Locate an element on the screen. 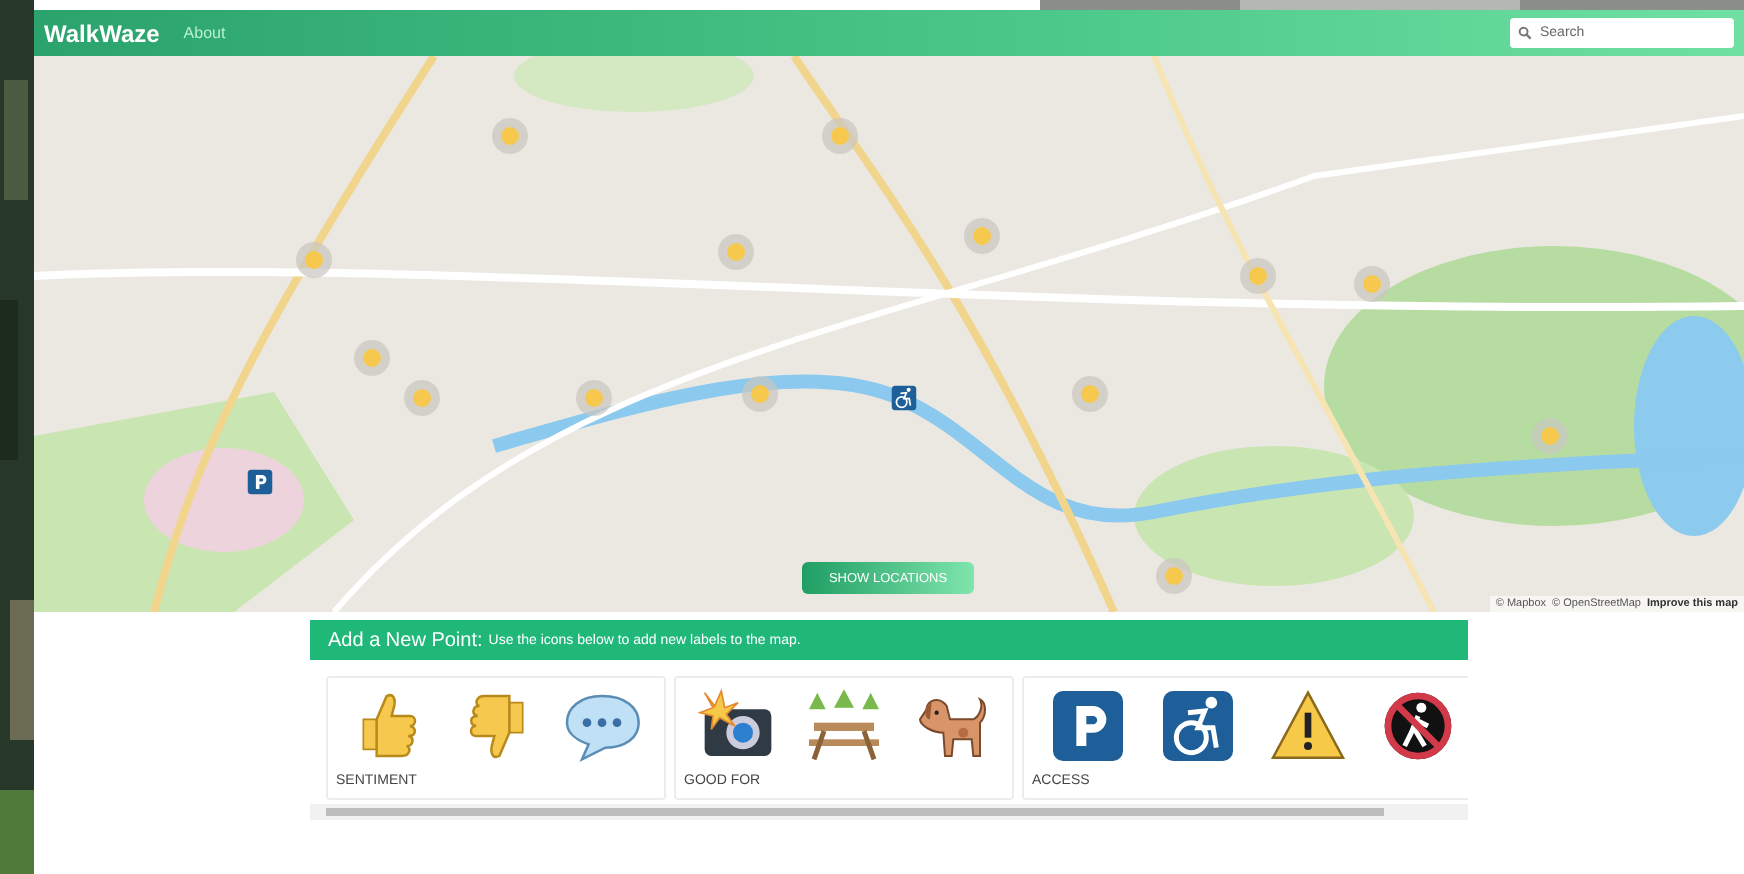 This screenshot has height=874, width=1744. search-icon is located at coordinates (1525, 33).